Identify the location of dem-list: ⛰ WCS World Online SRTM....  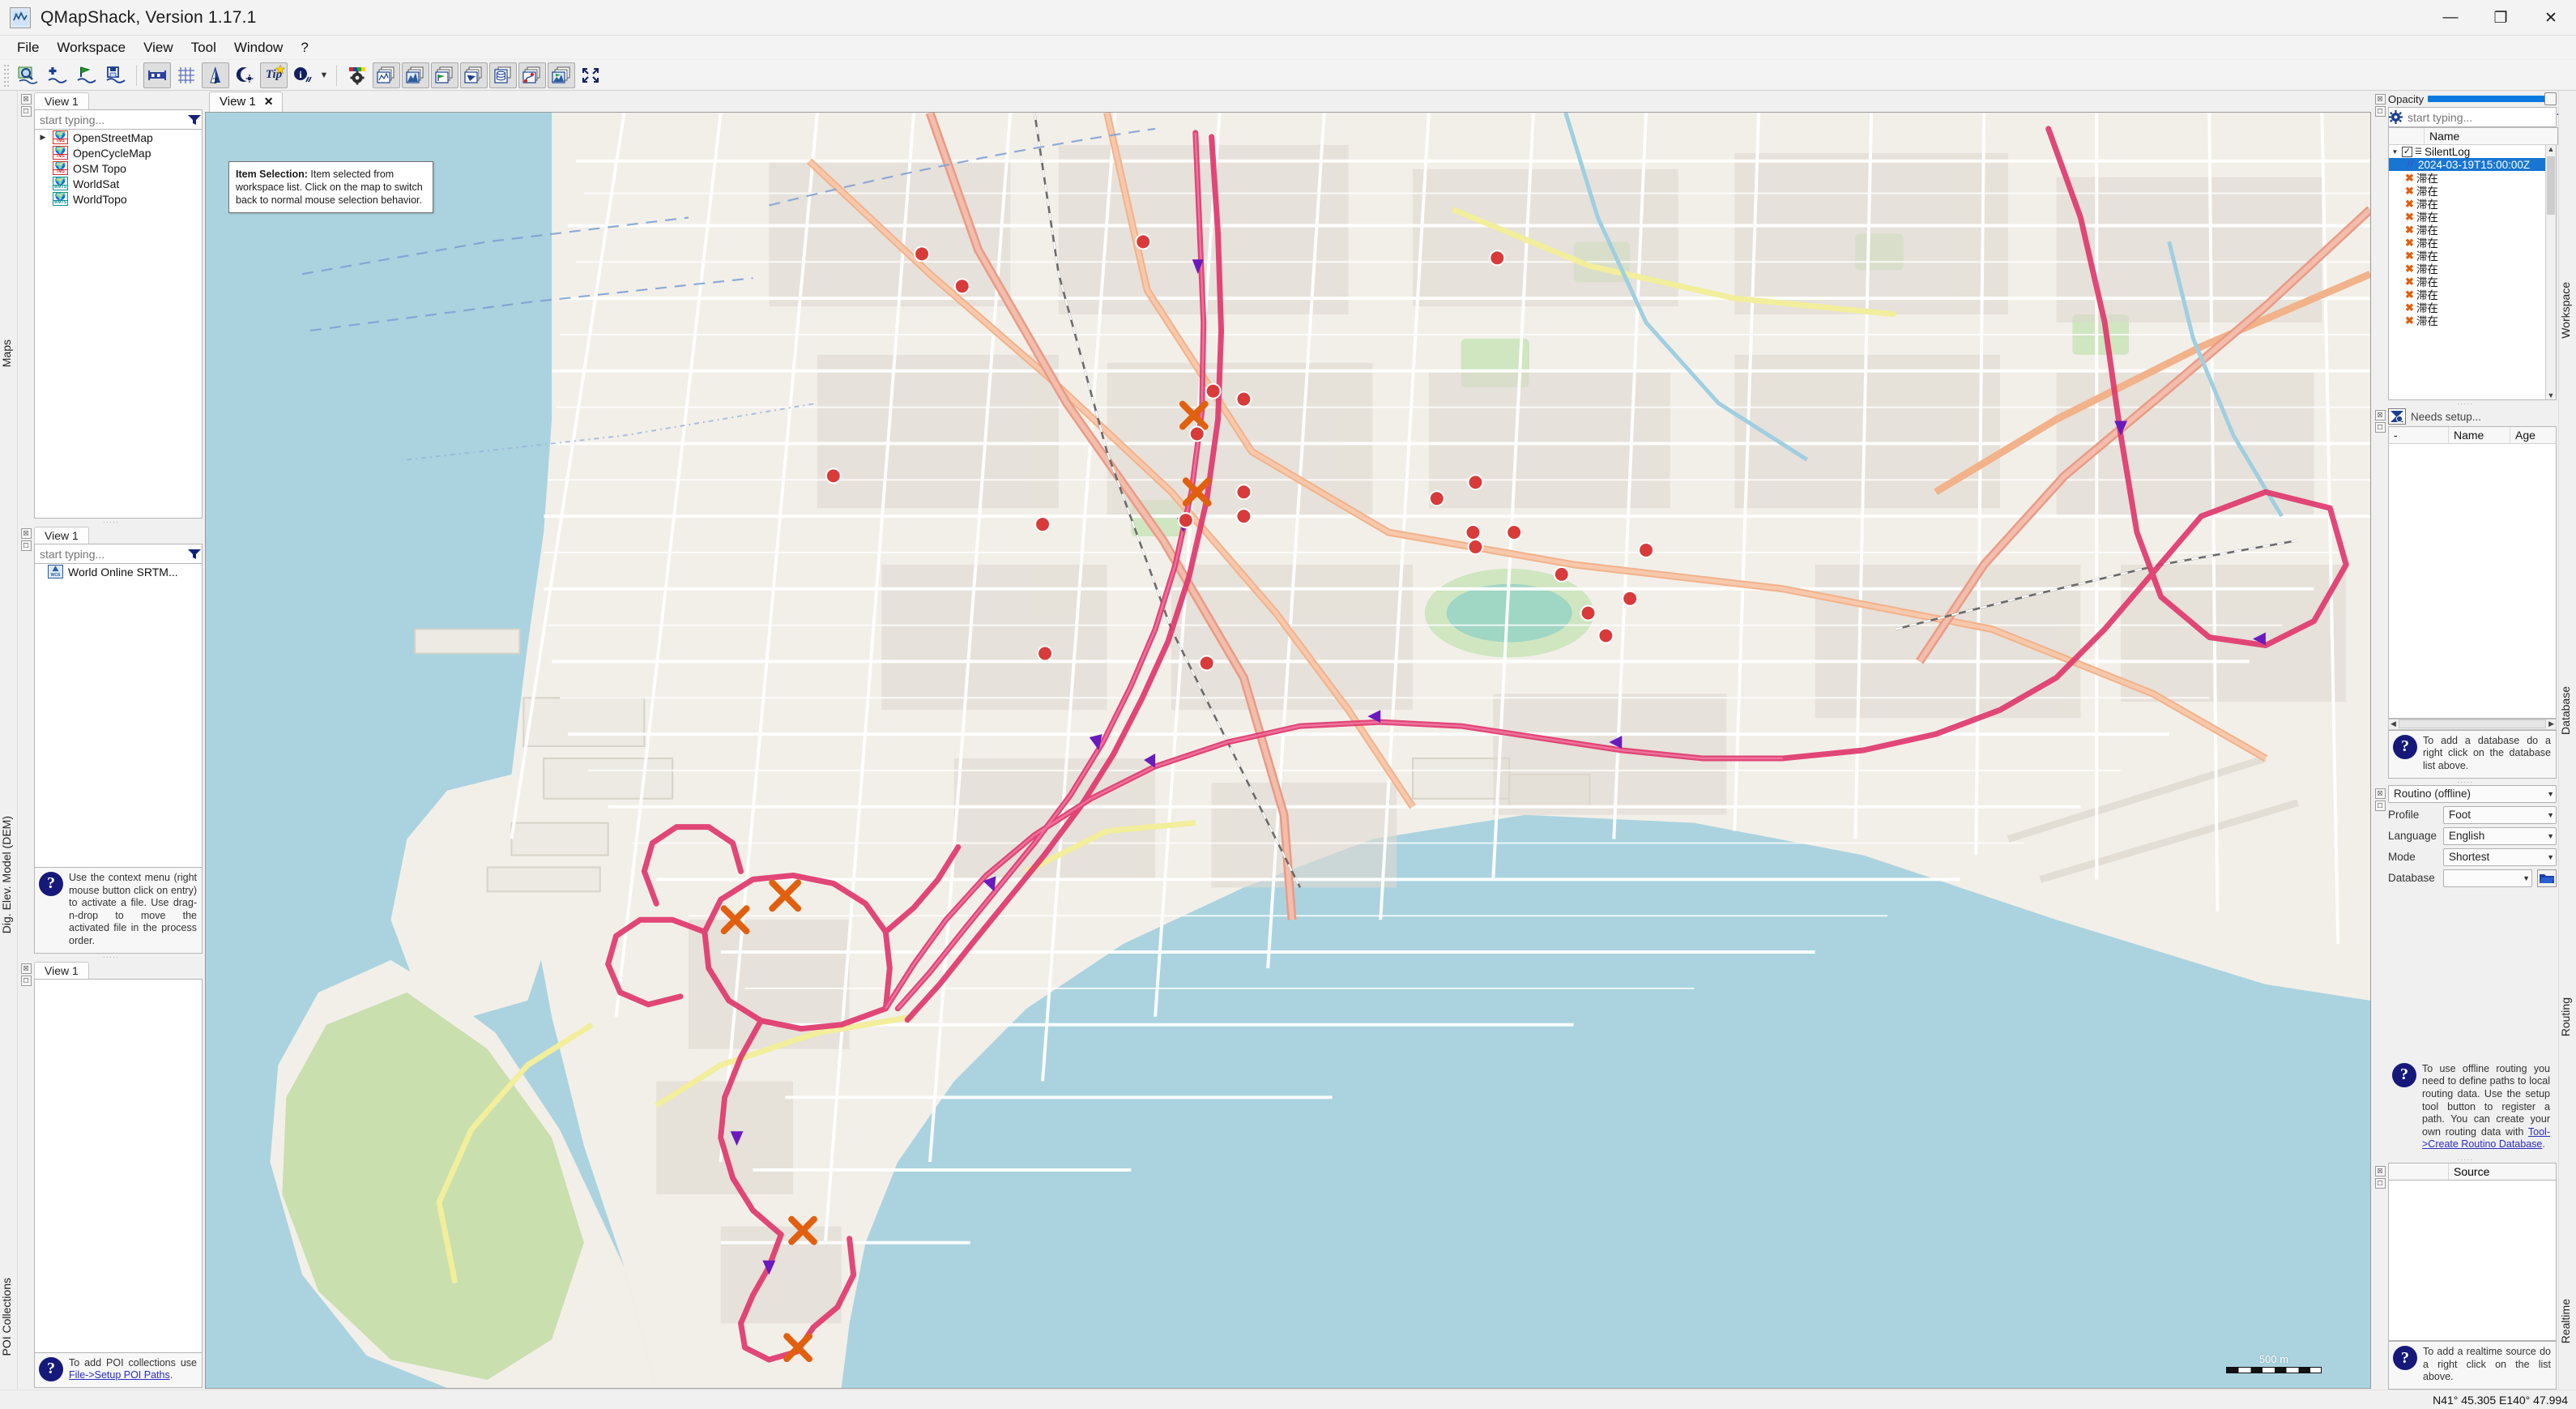
(118, 716).